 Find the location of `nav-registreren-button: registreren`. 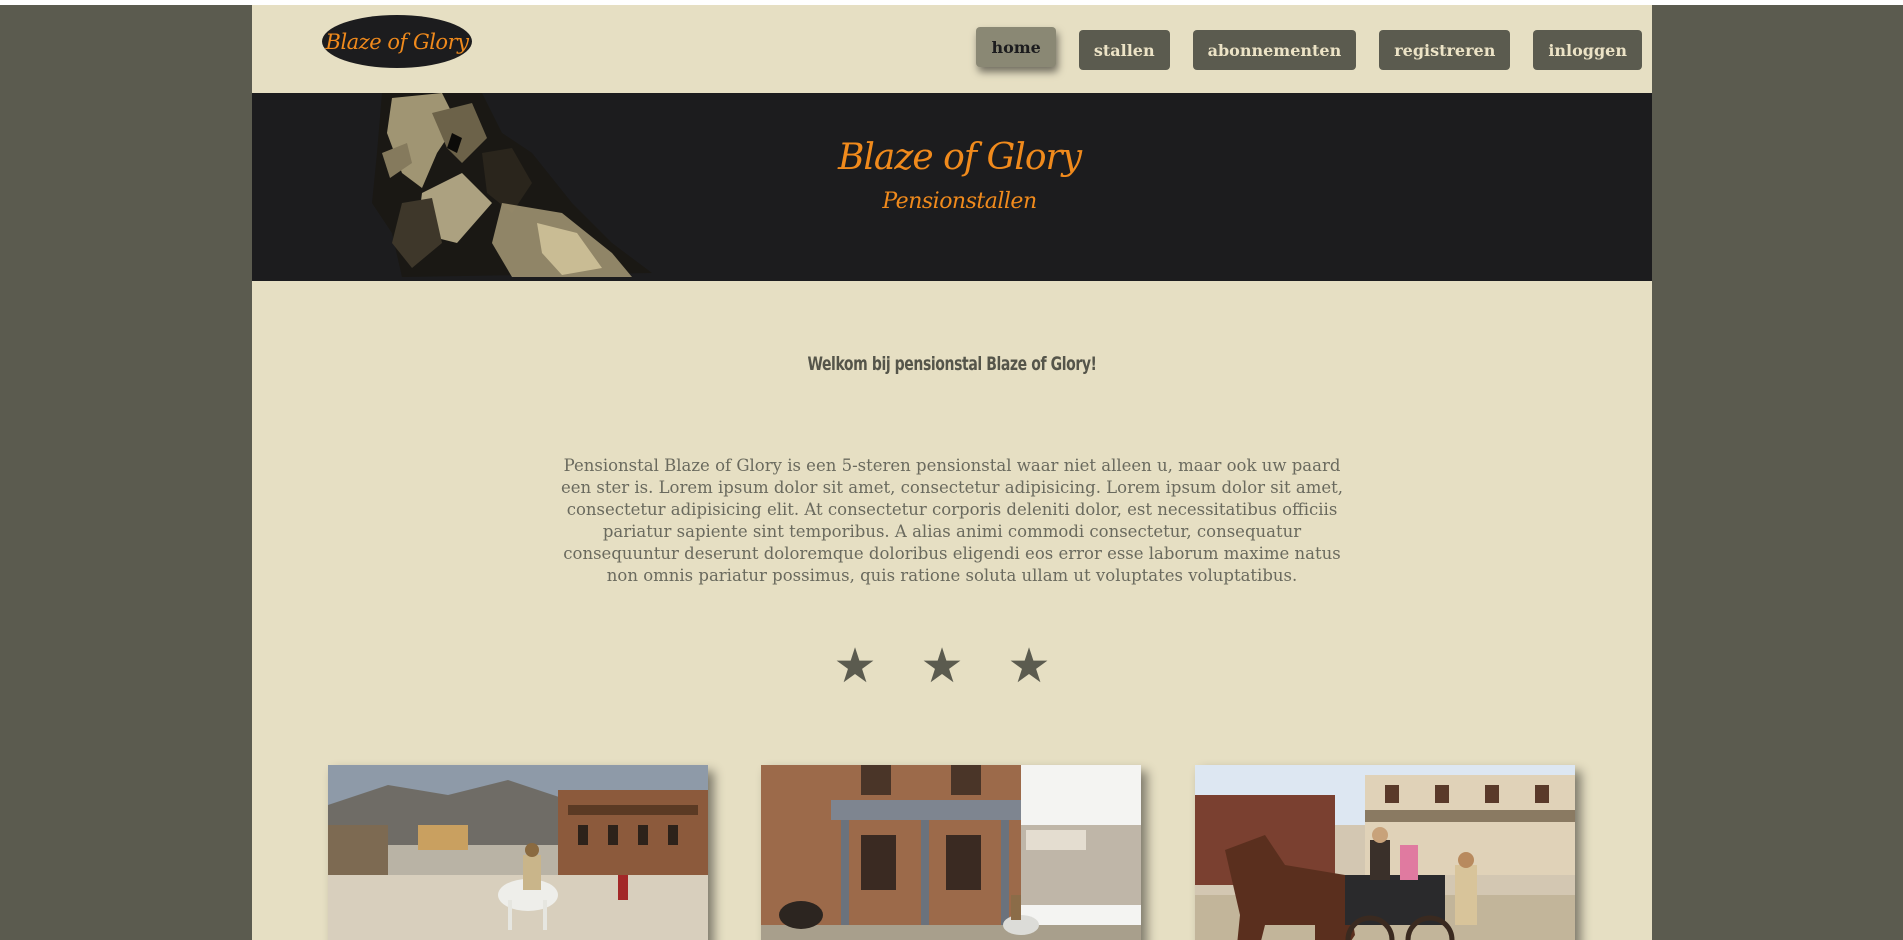

nav-registreren-button: registreren is located at coordinates (1445, 50).